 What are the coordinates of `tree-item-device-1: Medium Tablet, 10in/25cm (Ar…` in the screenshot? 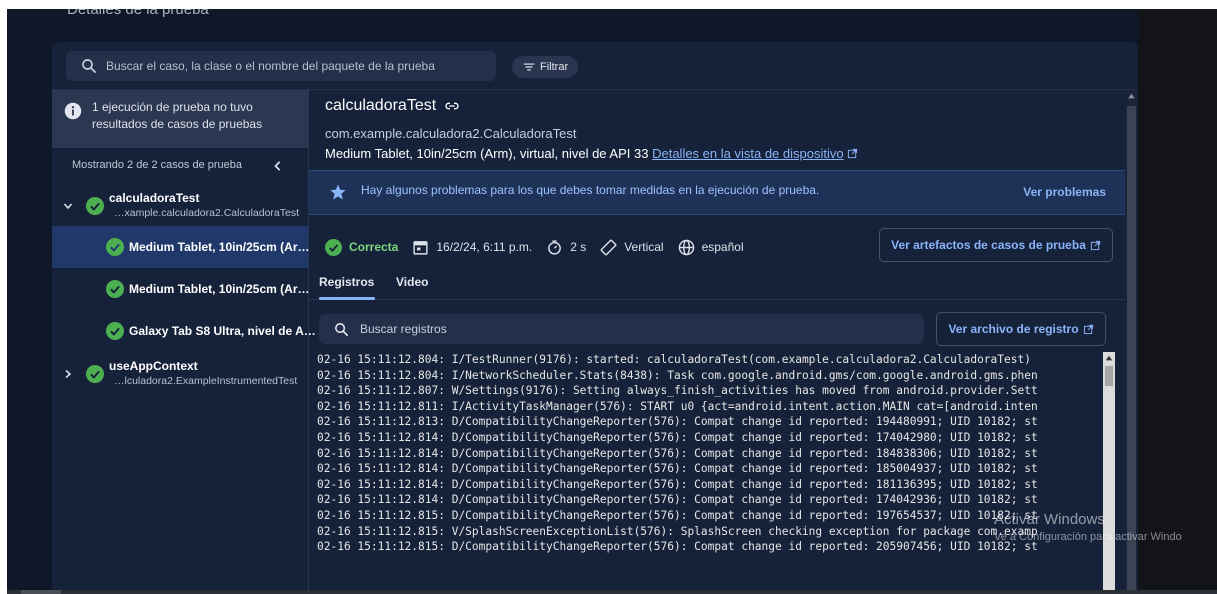 It's located at (181, 247).